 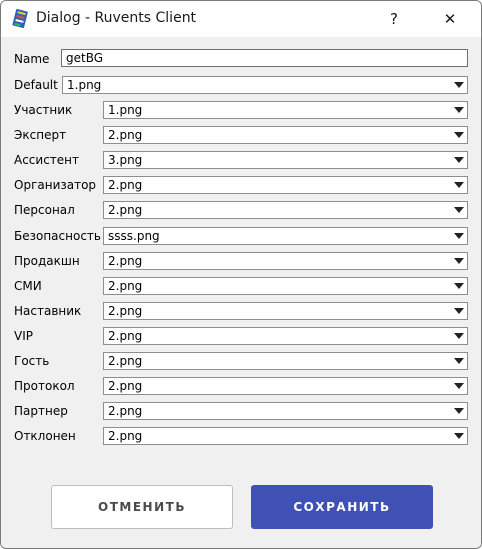 What do you see at coordinates (125, 110) in the screenshot?
I see `role-select-value: 1.png` at bounding box center [125, 110].